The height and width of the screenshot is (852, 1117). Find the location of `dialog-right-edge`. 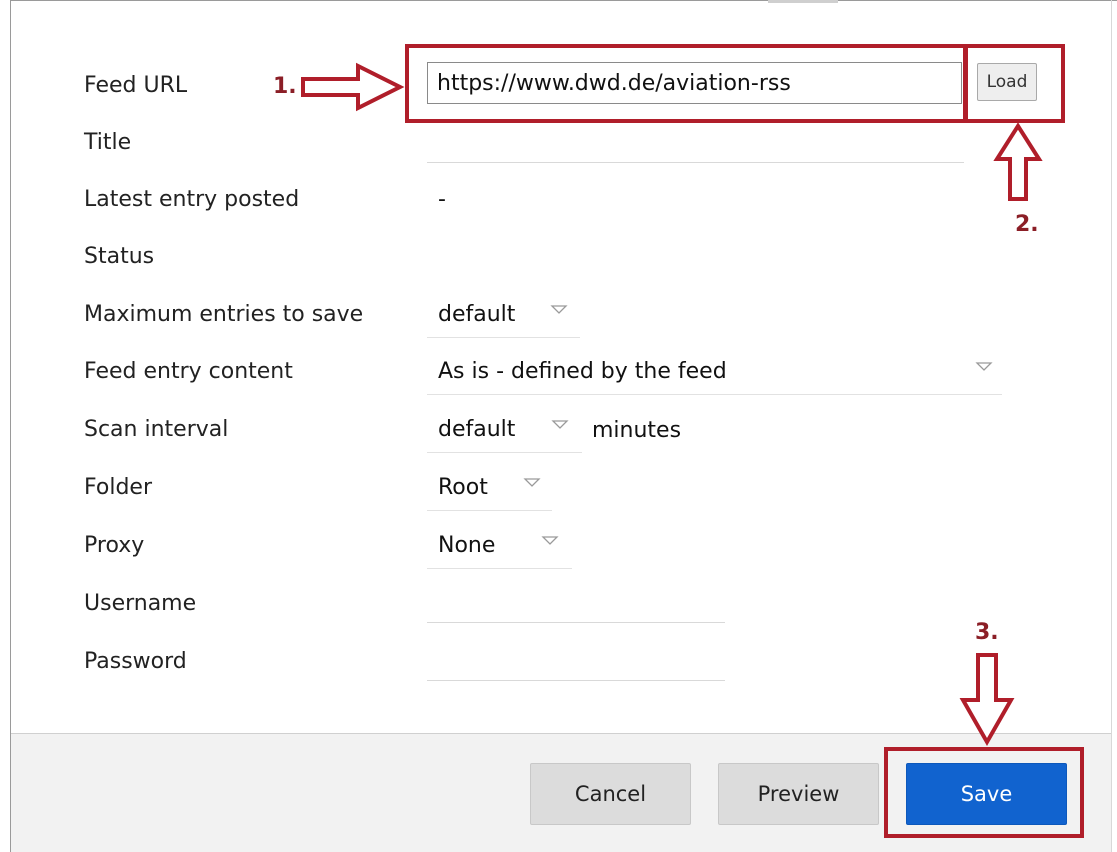

dialog-right-edge is located at coordinates (1111, 426).